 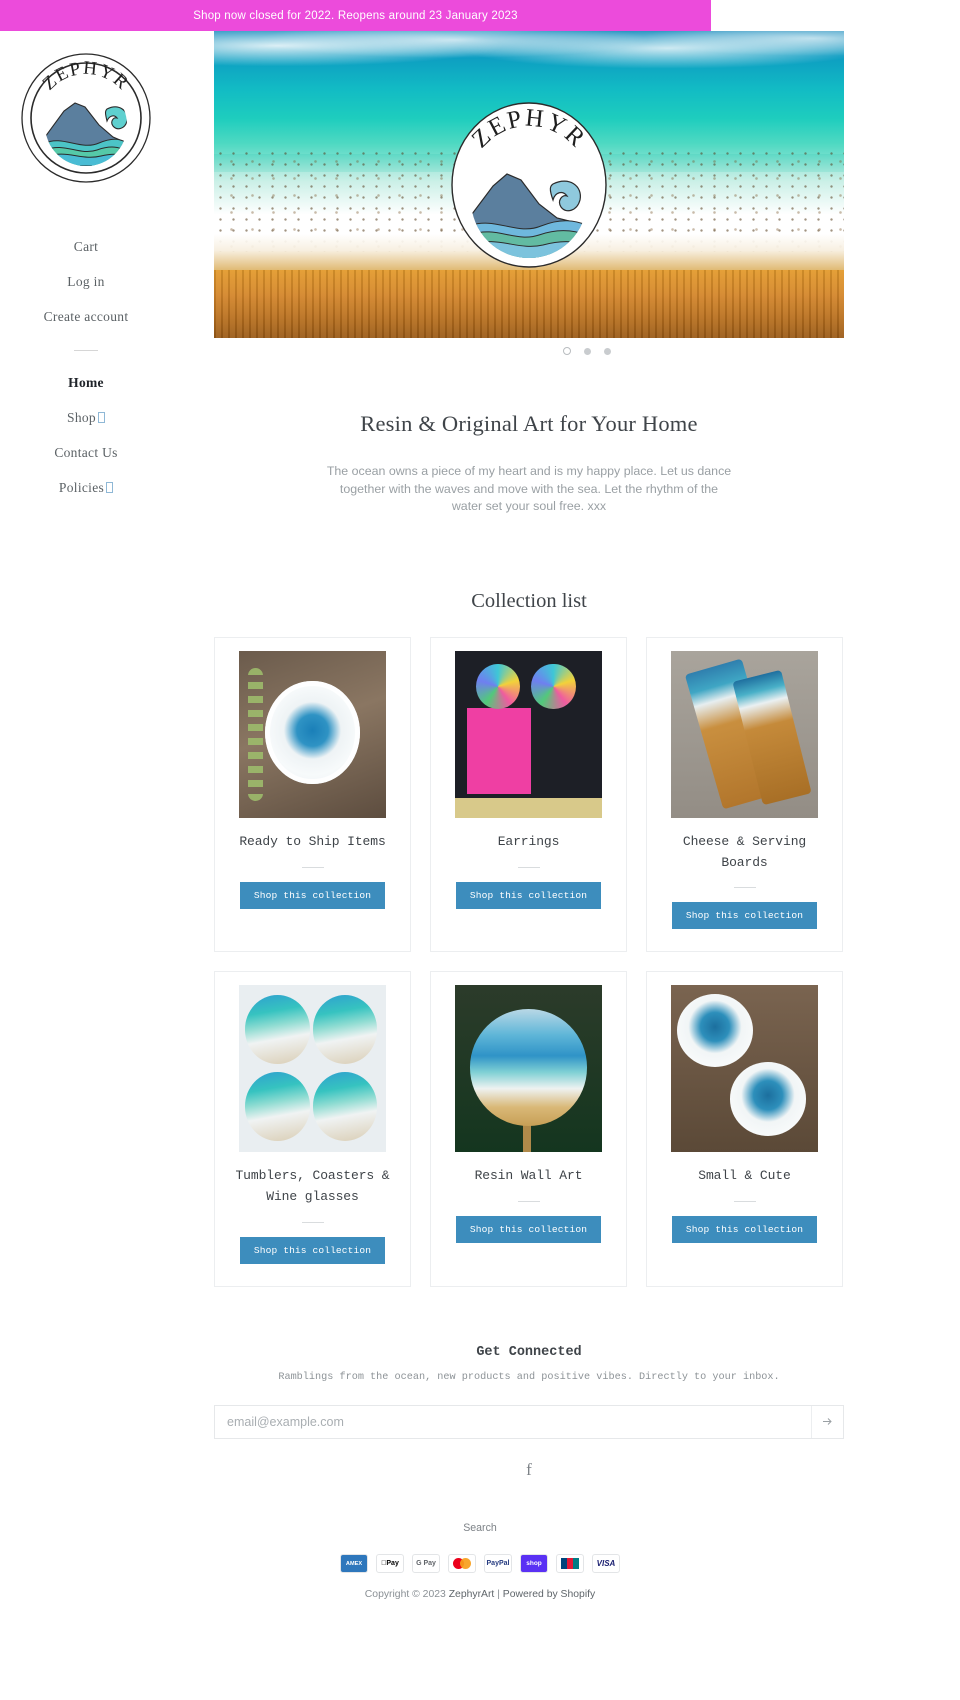 I want to click on collection-card: Ready to Ship Items Shop this collection, so click(x=312, y=794).